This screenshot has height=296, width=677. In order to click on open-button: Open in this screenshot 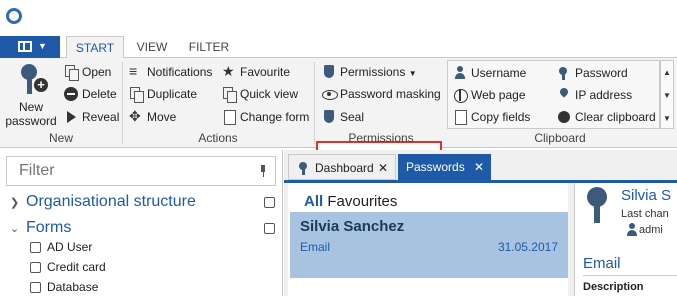, I will do `click(87, 72)`.